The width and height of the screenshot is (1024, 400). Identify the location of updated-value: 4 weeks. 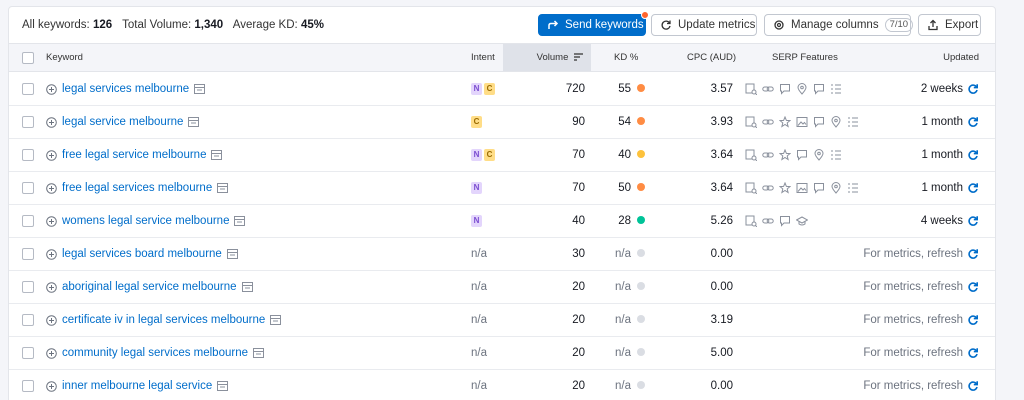
(941, 221).